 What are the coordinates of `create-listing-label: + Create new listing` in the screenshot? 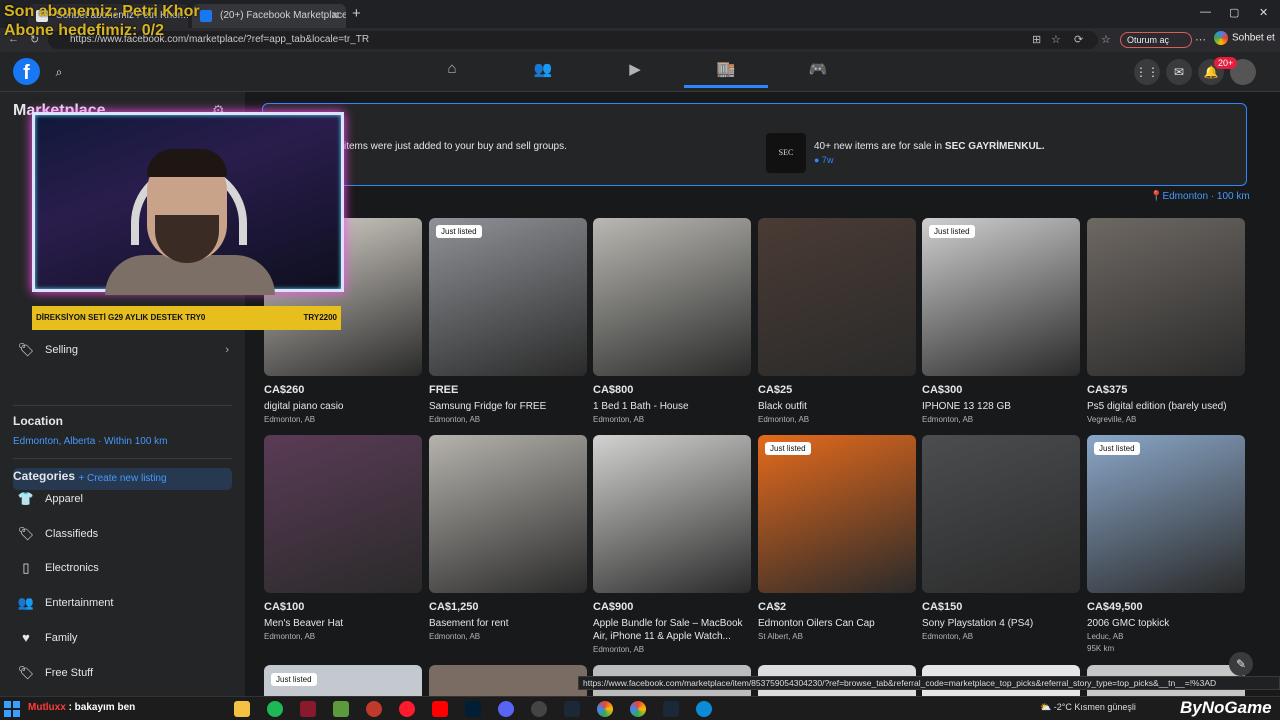 It's located at (122, 478).